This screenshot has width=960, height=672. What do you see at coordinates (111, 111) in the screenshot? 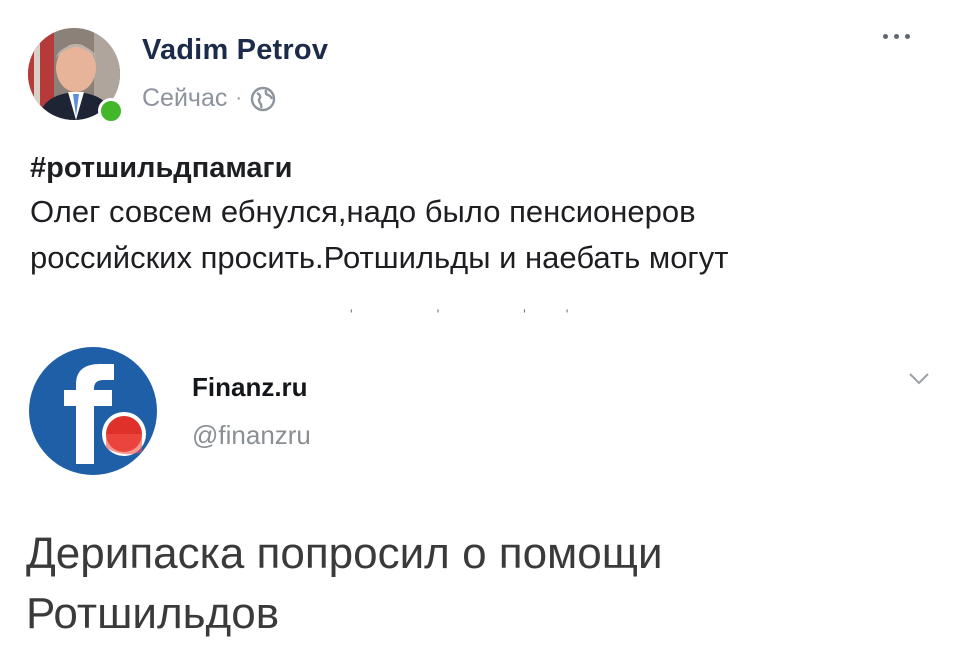
I see `online-status-dot` at bounding box center [111, 111].